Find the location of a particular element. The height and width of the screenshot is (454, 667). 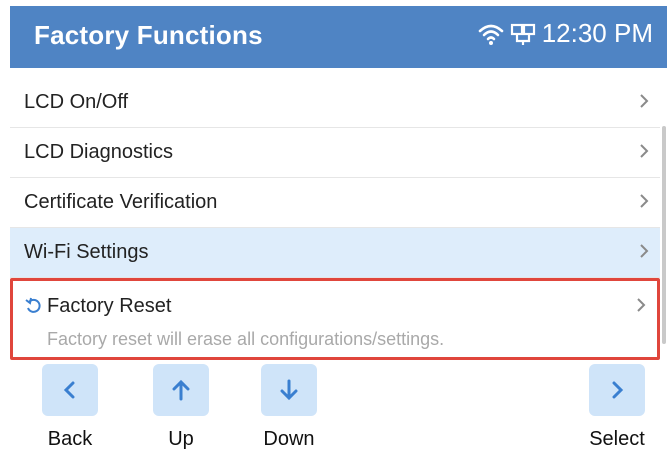

select-softkey: Select is located at coordinates (617, 407).